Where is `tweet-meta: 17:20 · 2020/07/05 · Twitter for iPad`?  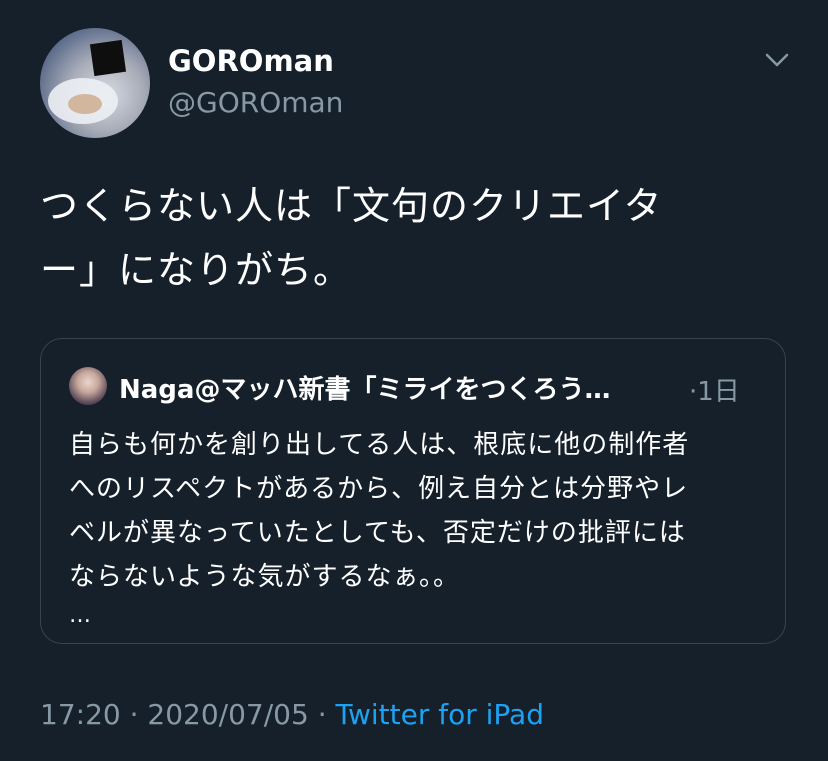
tweet-meta: 17:20 · 2020/07/05 · Twitter for iPad is located at coordinates (292, 714).